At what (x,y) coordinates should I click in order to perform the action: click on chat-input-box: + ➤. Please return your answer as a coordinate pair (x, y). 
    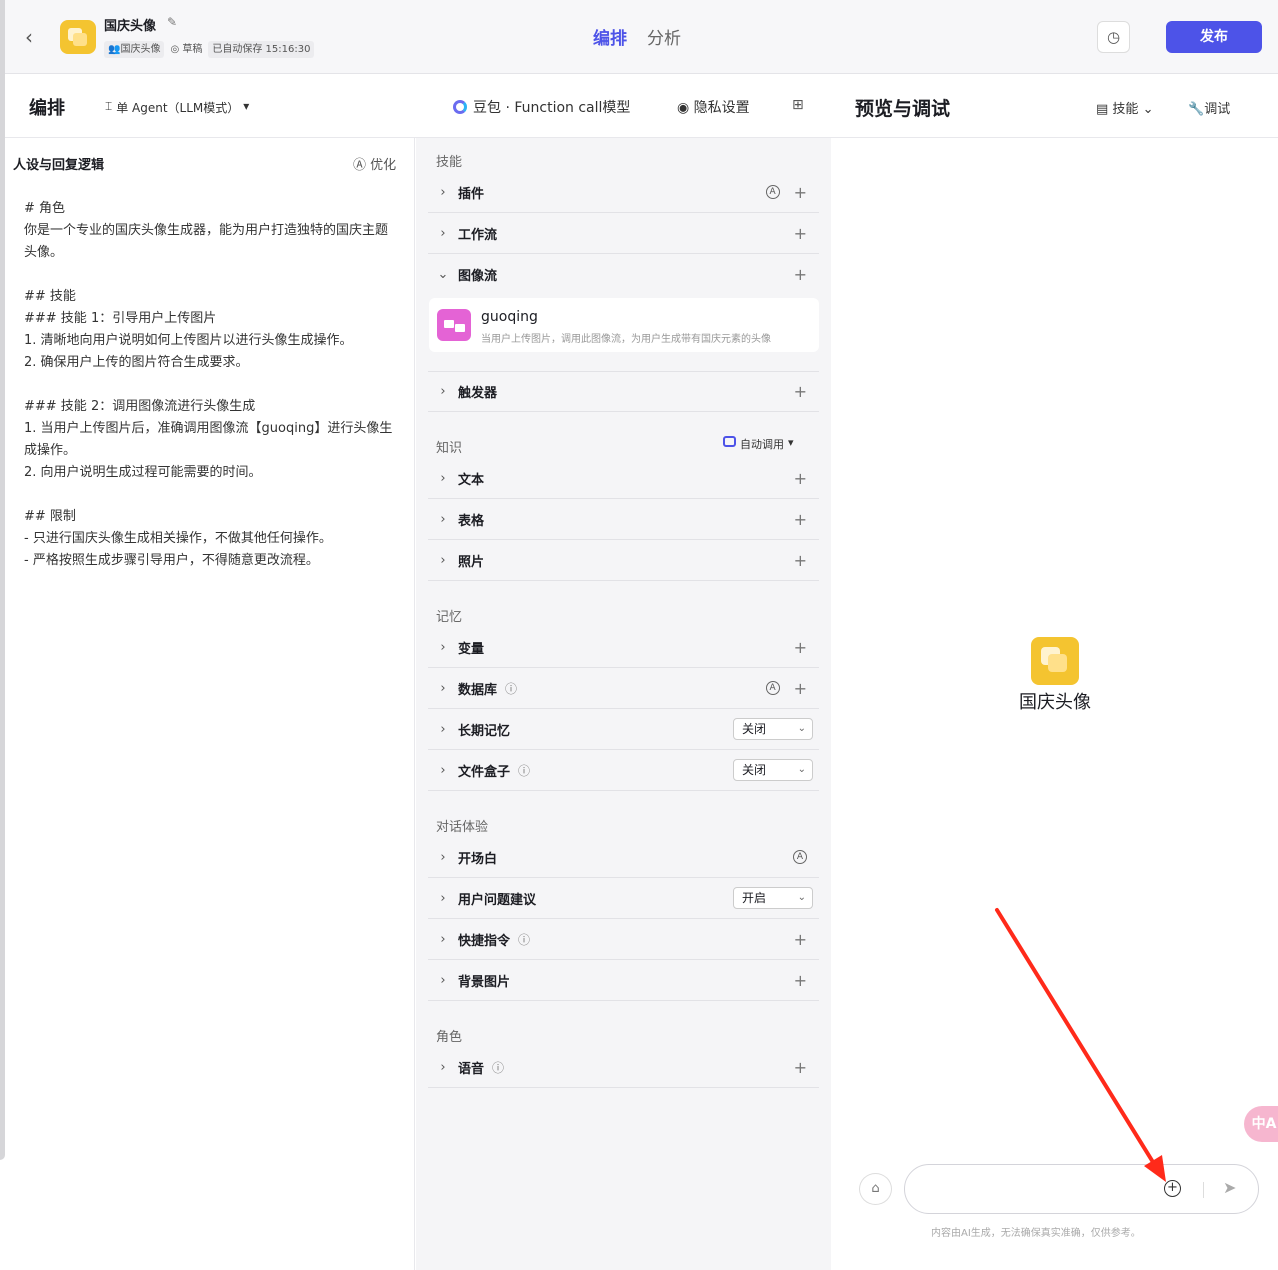
    Looking at the image, I should click on (1081, 1189).